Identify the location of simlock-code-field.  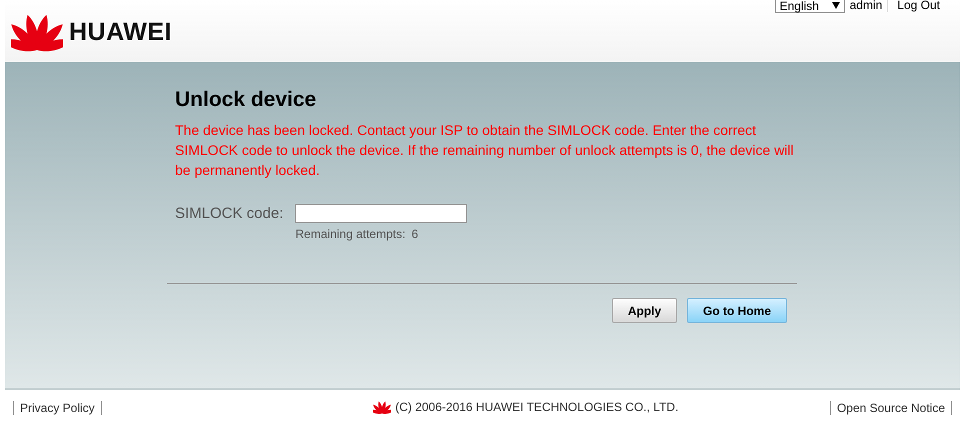
(381, 213).